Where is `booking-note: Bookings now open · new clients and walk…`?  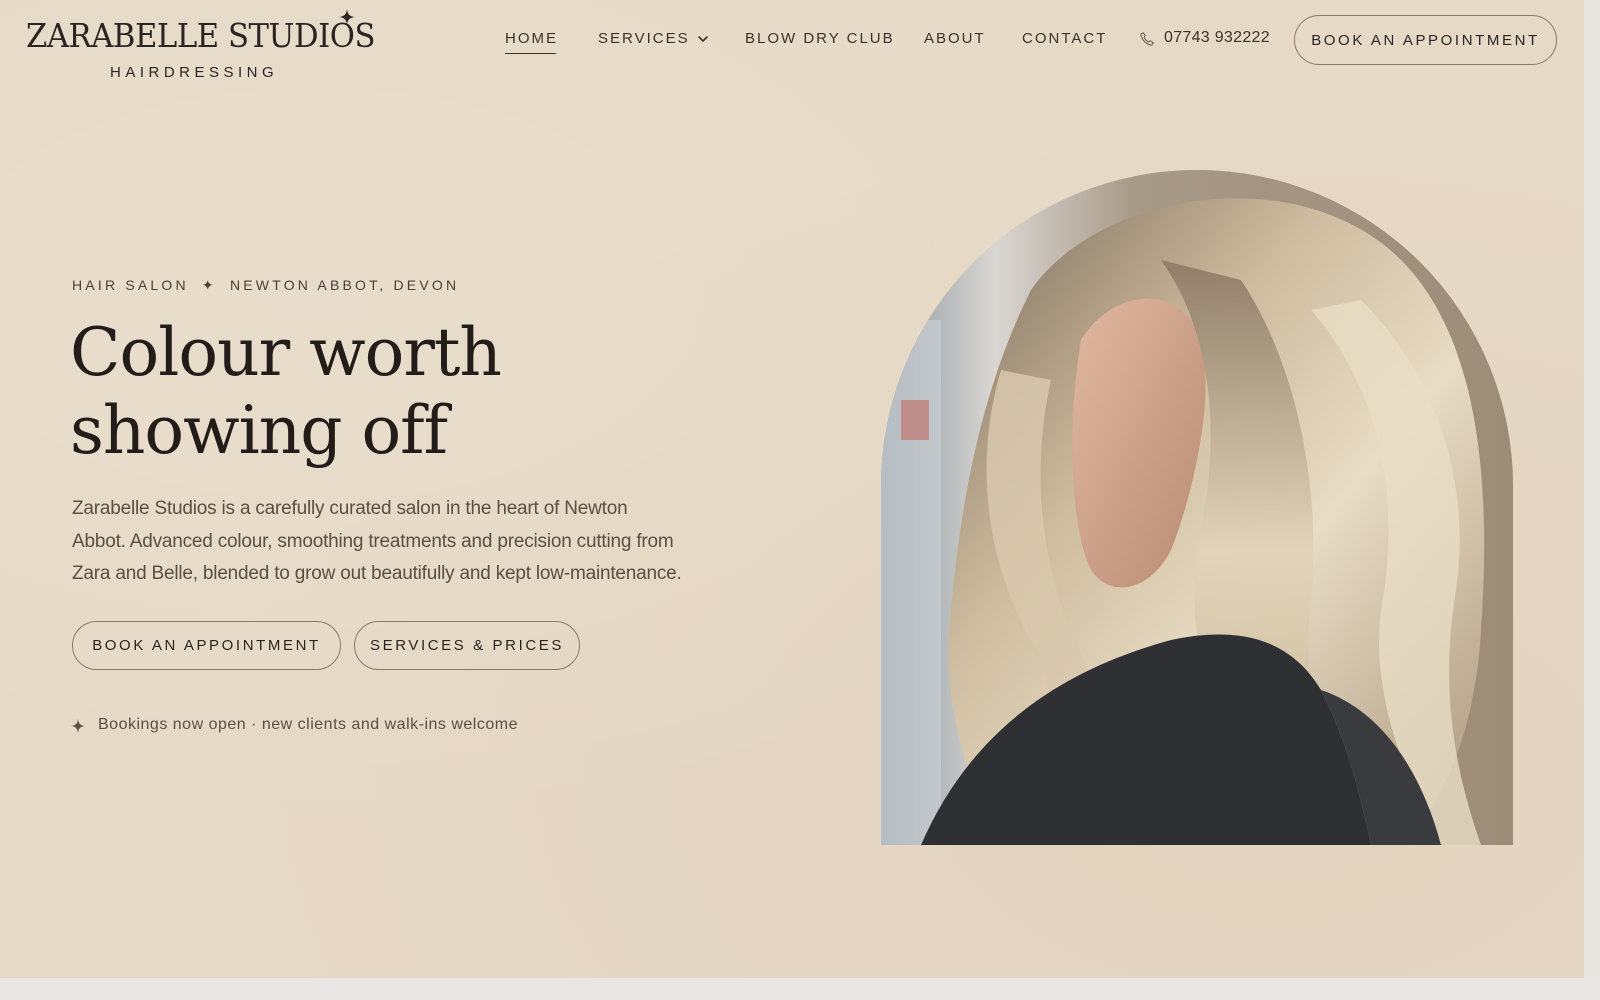
booking-note: Bookings now open · new clients and walk… is located at coordinates (308, 724).